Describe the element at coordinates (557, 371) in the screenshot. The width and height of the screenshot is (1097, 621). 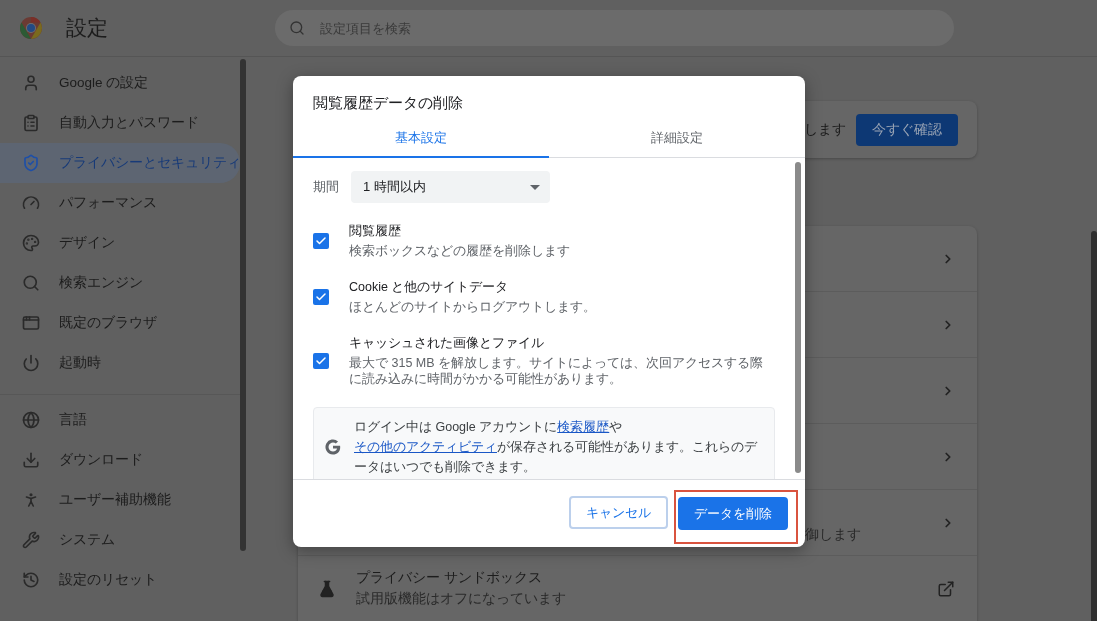
I see `option-description: 最大で 315 MB を解放します。サイトによっては、次回アクセスする際に読み込みに時間がかかる可能性があります。` at that location.